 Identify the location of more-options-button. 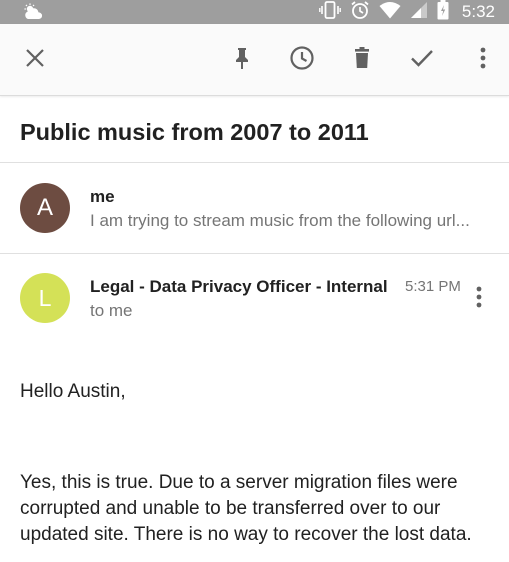
(483, 60).